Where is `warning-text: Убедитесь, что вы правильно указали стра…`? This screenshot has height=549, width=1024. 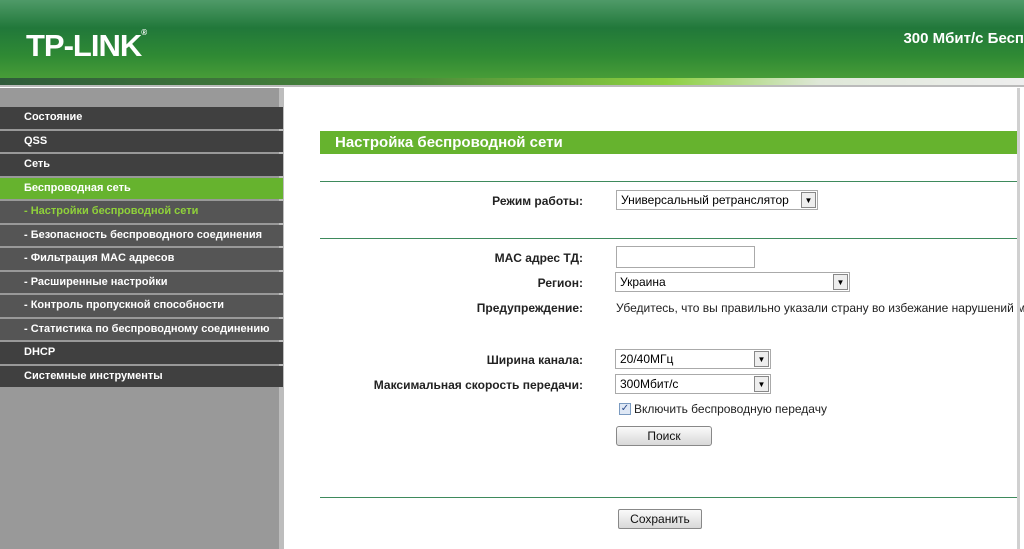
warning-text: Убедитесь, что вы правильно указали стра… is located at coordinates (820, 308).